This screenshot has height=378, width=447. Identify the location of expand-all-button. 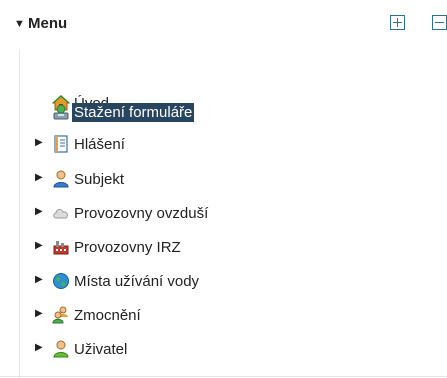
(397, 22).